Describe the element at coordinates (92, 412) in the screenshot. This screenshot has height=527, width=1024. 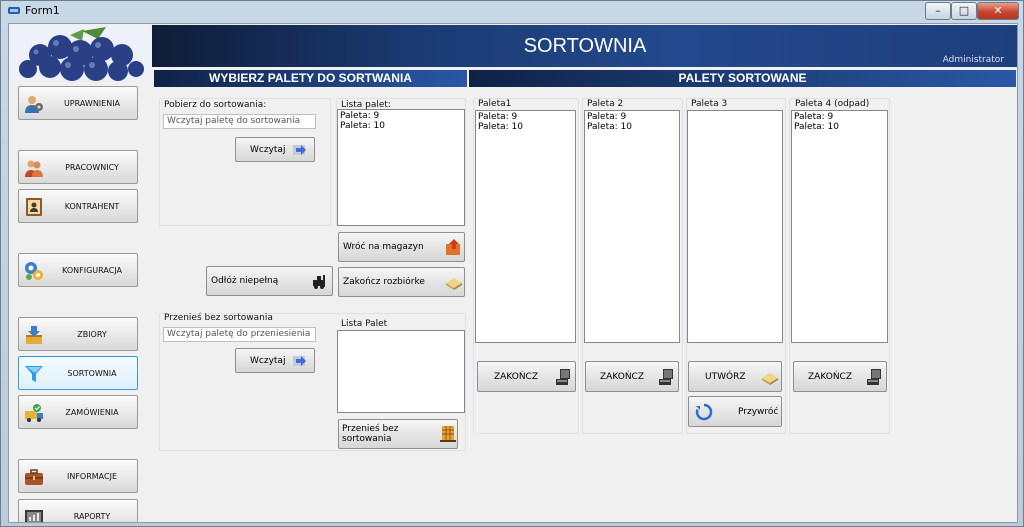
I see `sidebar-item-label: ZAMÓWIENIA` at that location.